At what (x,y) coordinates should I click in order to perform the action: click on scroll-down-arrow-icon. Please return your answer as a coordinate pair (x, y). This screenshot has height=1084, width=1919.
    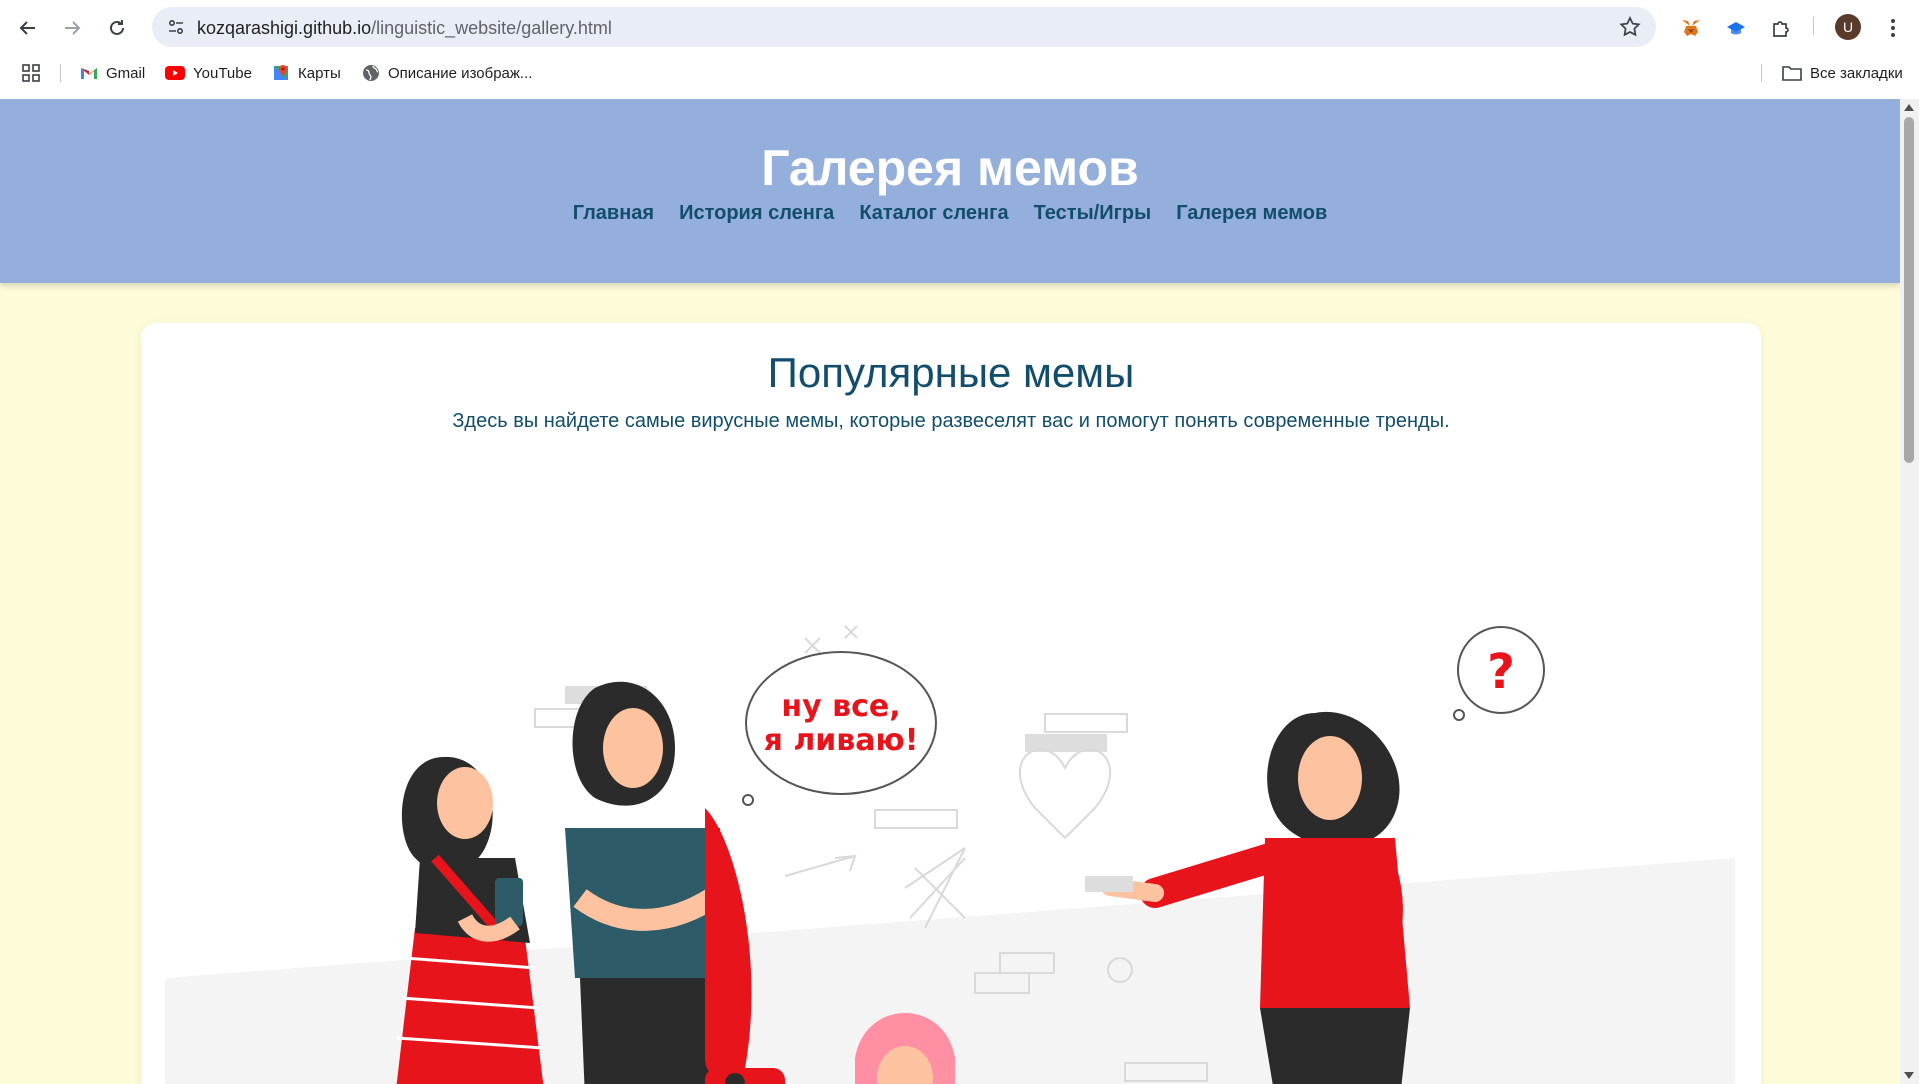
    Looking at the image, I should click on (1909, 1075).